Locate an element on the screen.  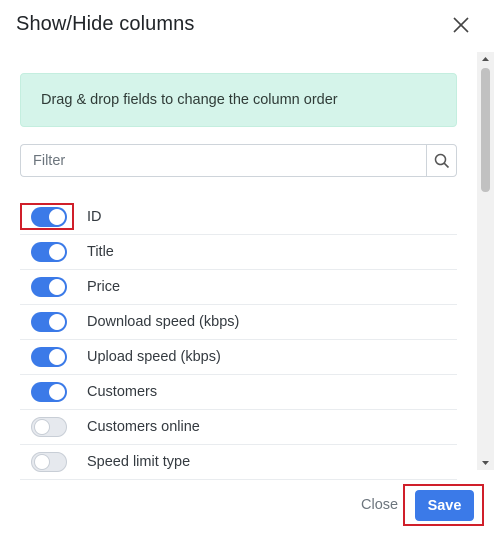
column-row: Download speed (kbps) is located at coordinates (238, 322).